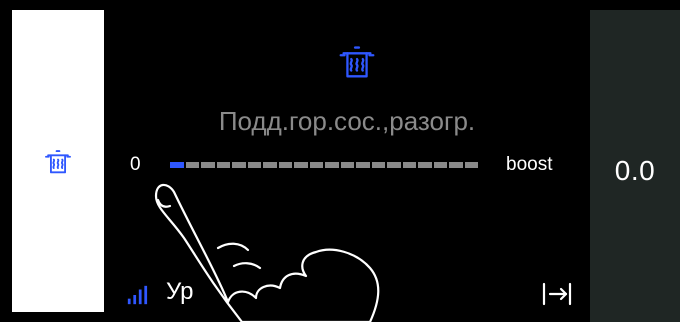 Image resolution: width=680 pixels, height=322 pixels. I want to click on power-level-button: Ур ности ︿, so click(271, 292).